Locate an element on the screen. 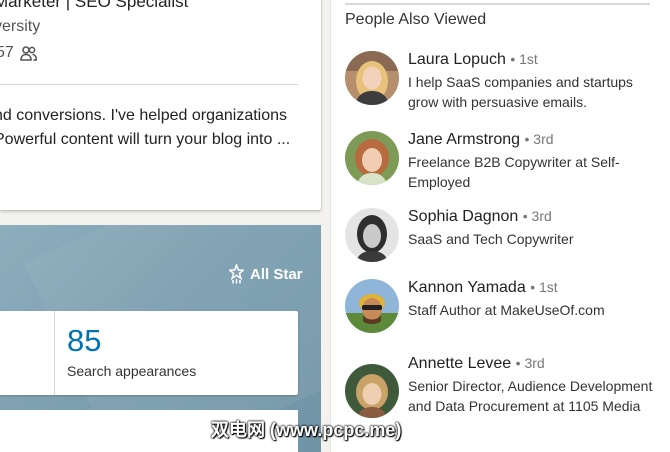 The height and width of the screenshot is (452, 670). all-star-label: All Star is located at coordinates (276, 274).